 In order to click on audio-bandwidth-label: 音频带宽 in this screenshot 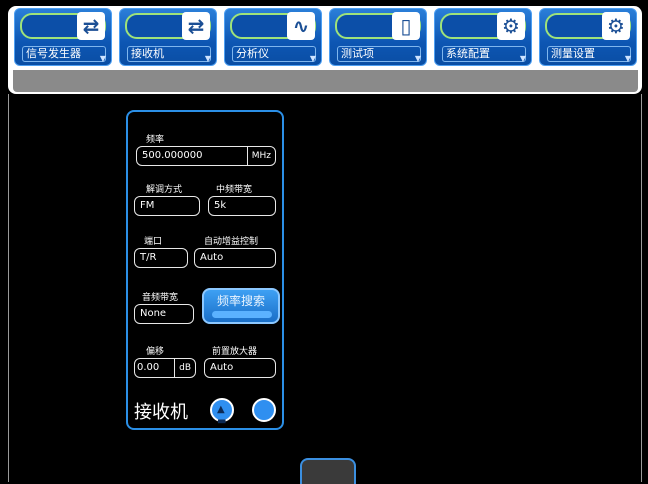, I will do `click(160, 298)`.